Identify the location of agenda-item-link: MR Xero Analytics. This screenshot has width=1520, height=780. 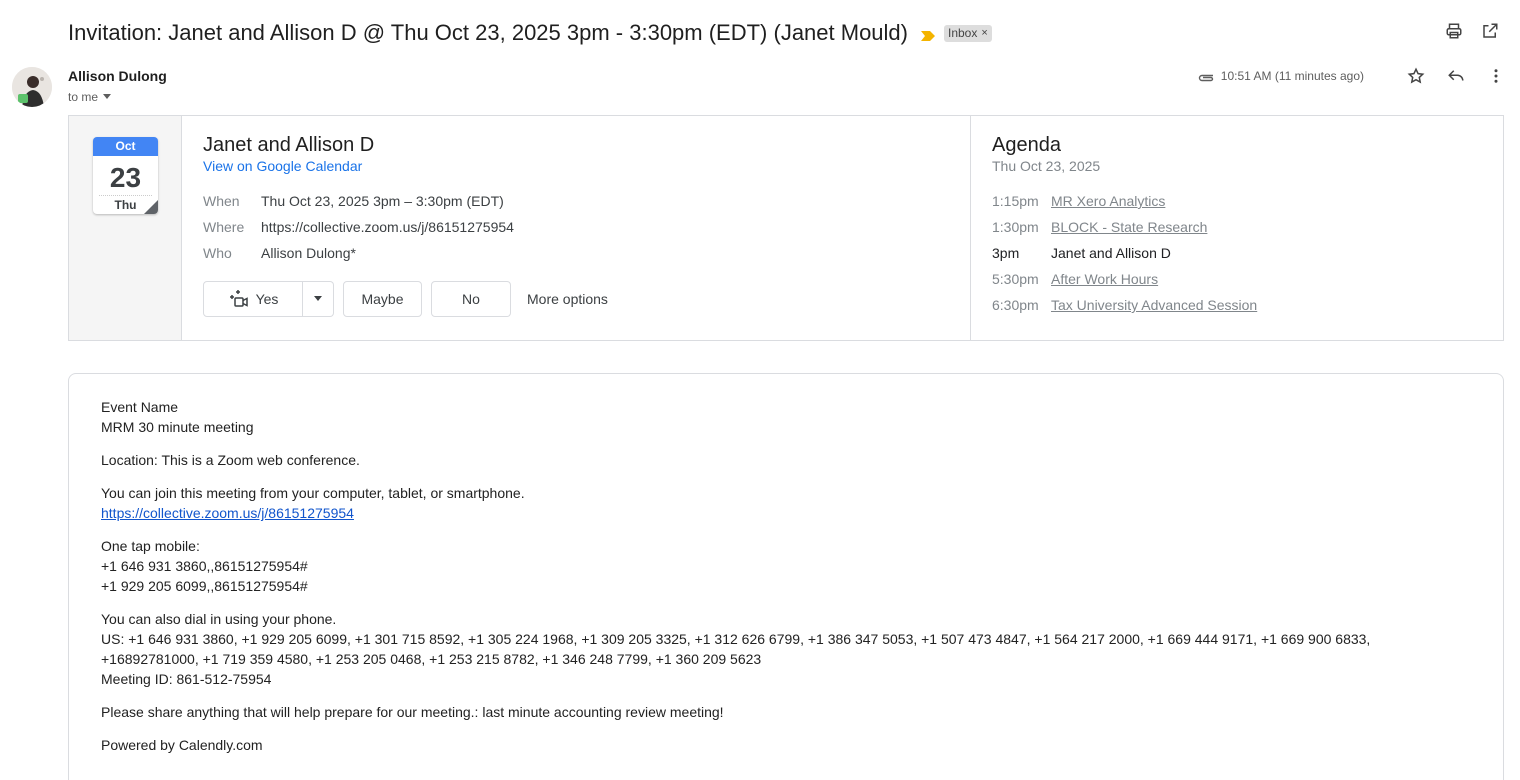
(1108, 201).